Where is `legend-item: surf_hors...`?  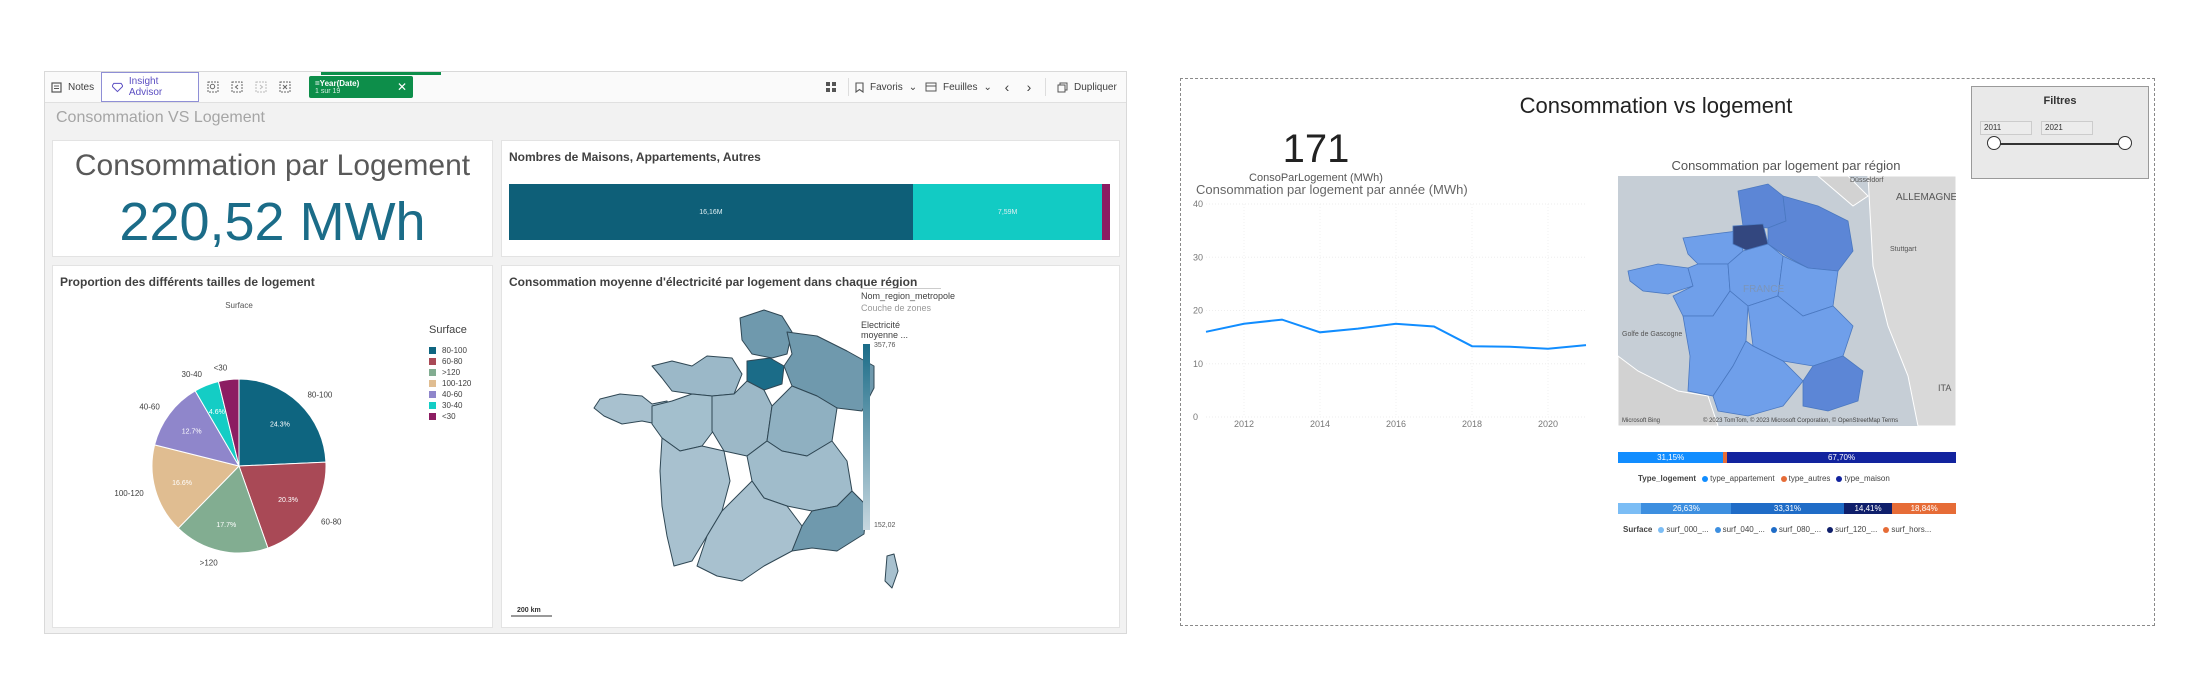 legend-item: surf_hors... is located at coordinates (1907, 529).